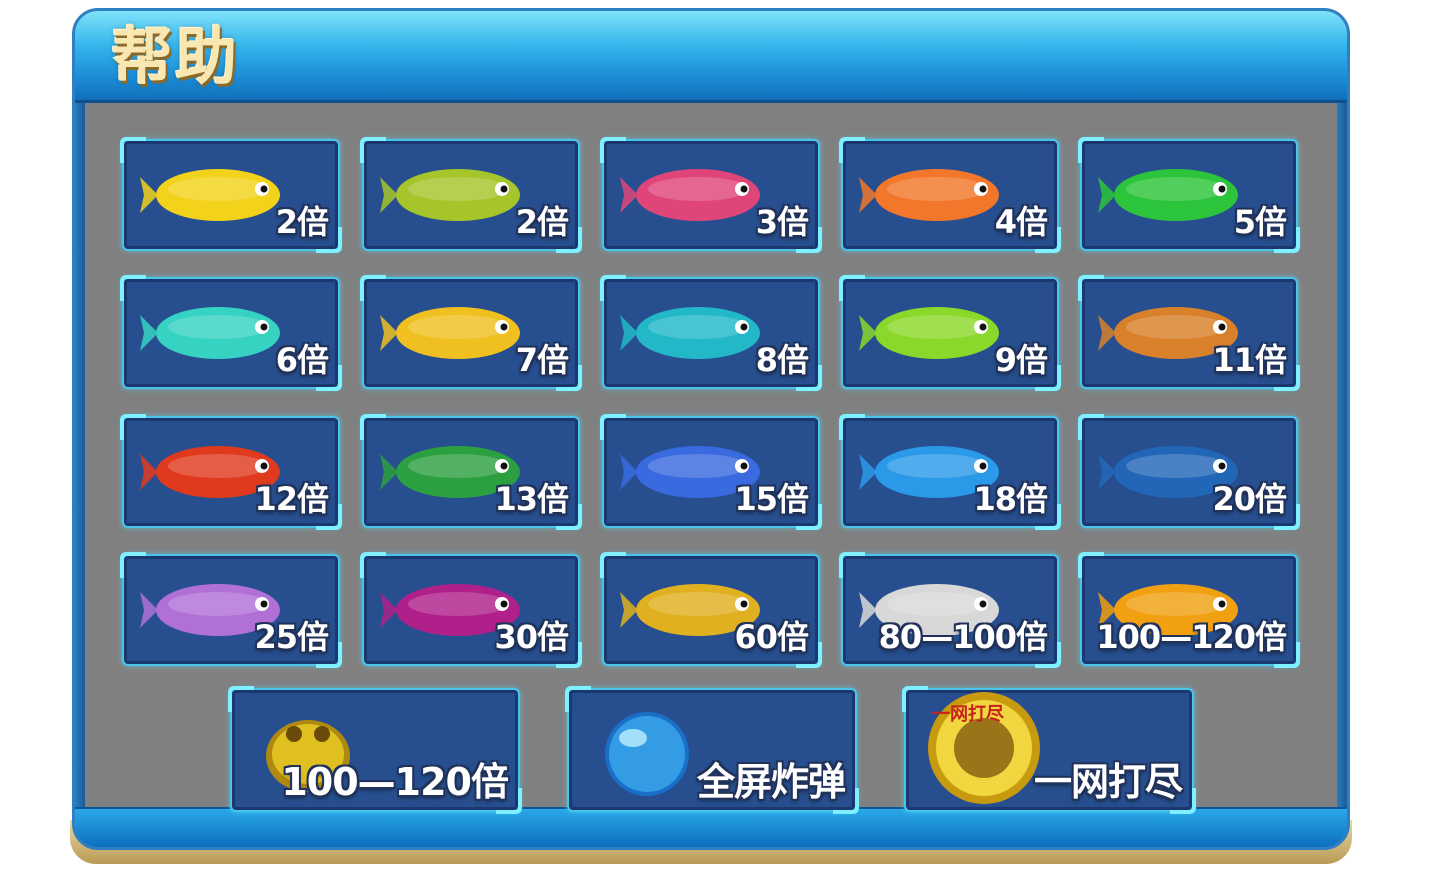 The height and width of the screenshot is (870, 1440). Describe the element at coordinates (771, 637) in the screenshot. I see `multiplier-label: 60倍` at that location.